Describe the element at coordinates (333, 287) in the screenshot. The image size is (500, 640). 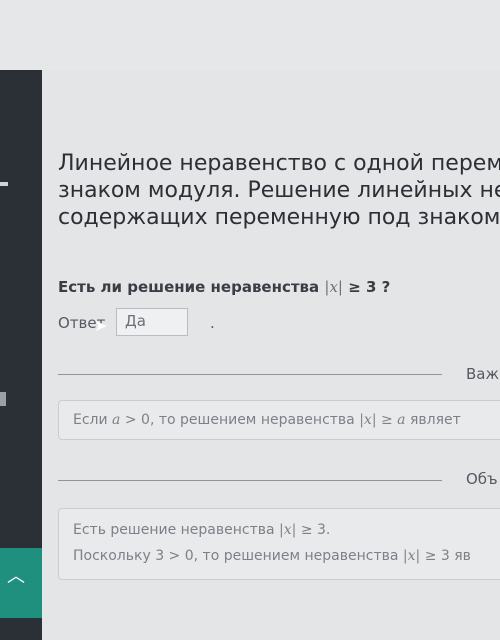
I see `question-expression: |x|` at that location.